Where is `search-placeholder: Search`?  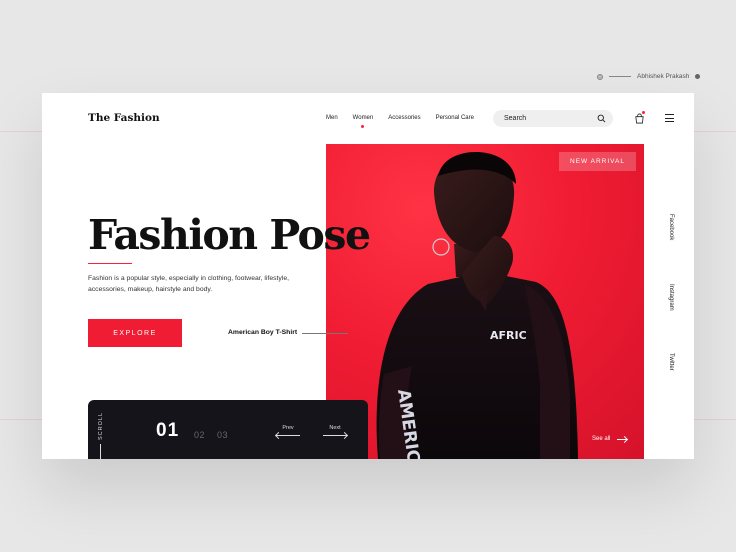
search-placeholder: Search is located at coordinates (515, 118).